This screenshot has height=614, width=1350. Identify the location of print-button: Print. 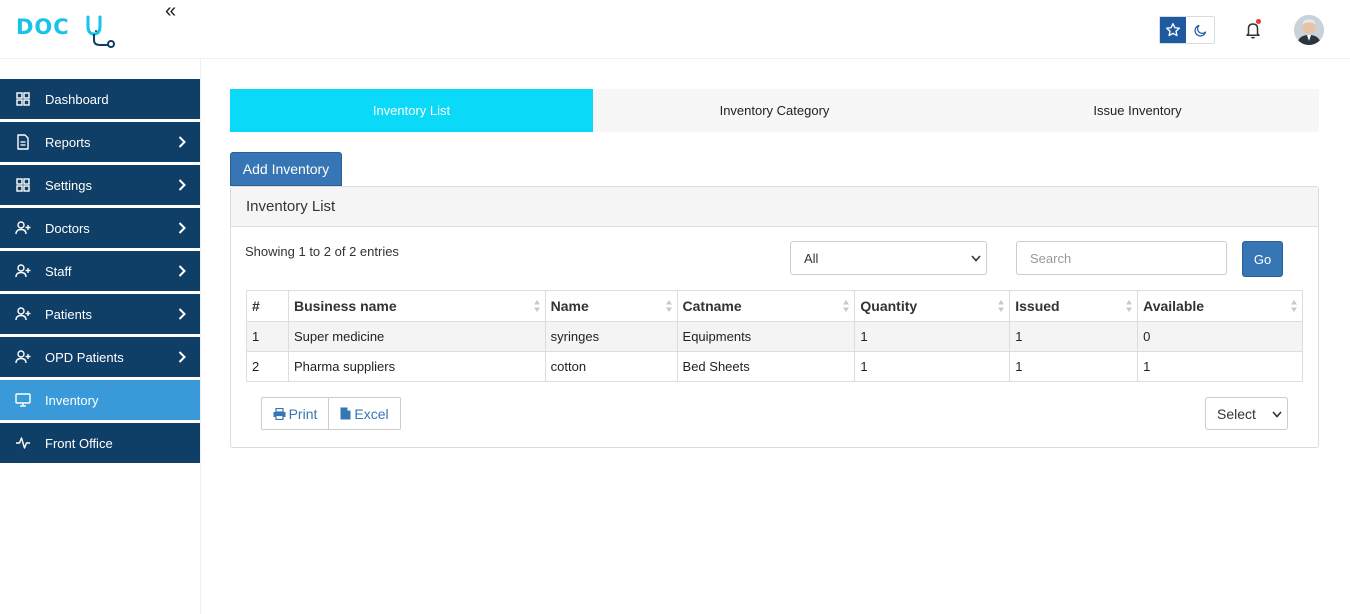
(295, 413).